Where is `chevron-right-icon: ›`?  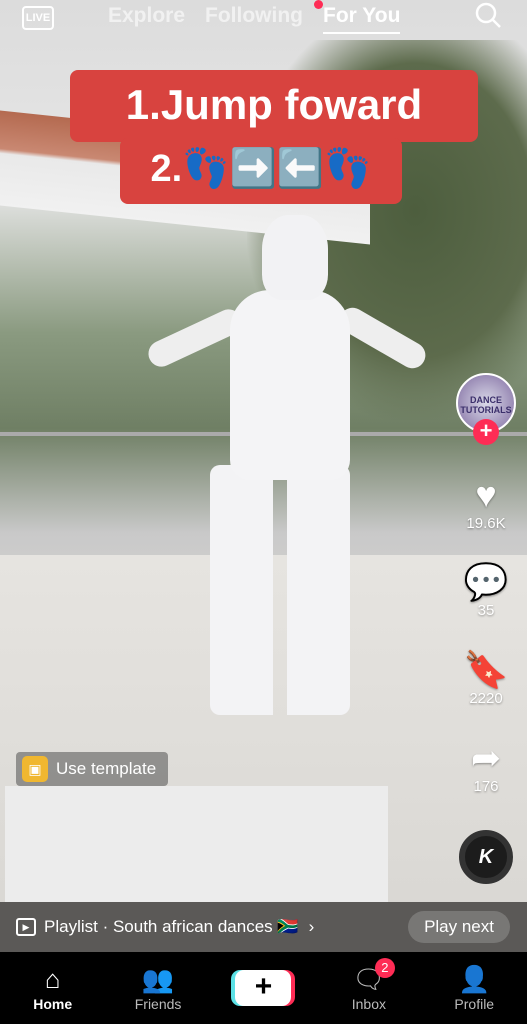
chevron-right-icon: › is located at coordinates (311, 926).